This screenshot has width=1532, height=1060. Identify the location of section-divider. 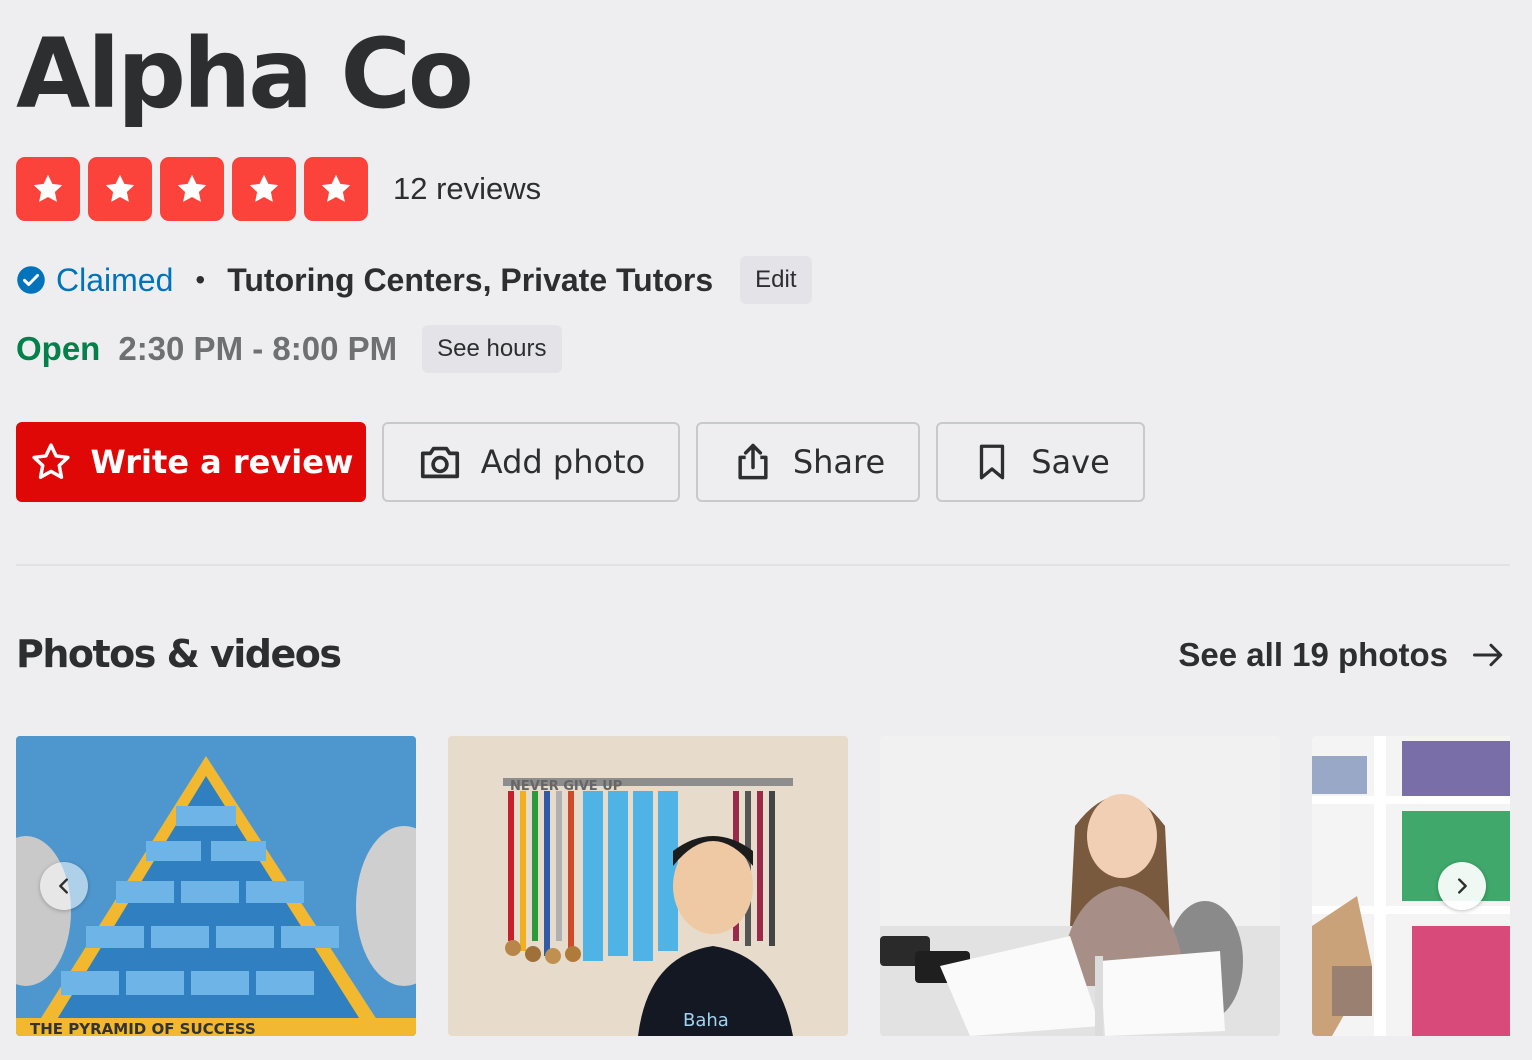
(763, 565).